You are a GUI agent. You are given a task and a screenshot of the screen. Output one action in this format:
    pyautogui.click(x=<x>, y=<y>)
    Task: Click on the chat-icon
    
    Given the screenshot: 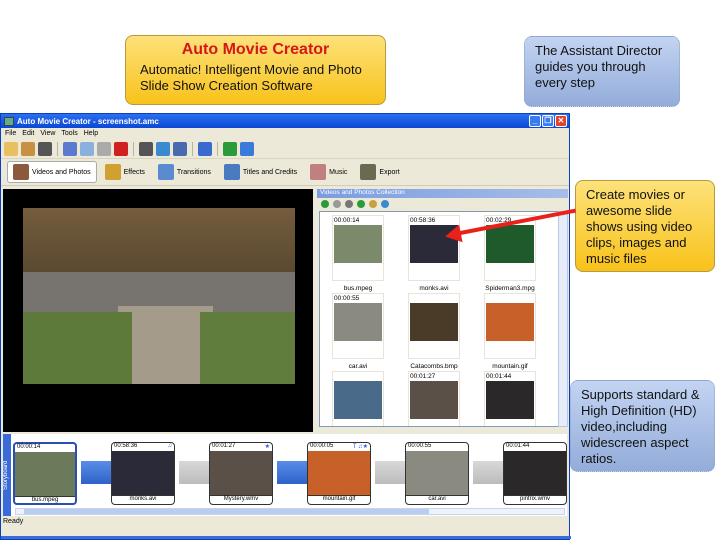 What is the action you would take?
    pyautogui.click(x=163, y=148)
    